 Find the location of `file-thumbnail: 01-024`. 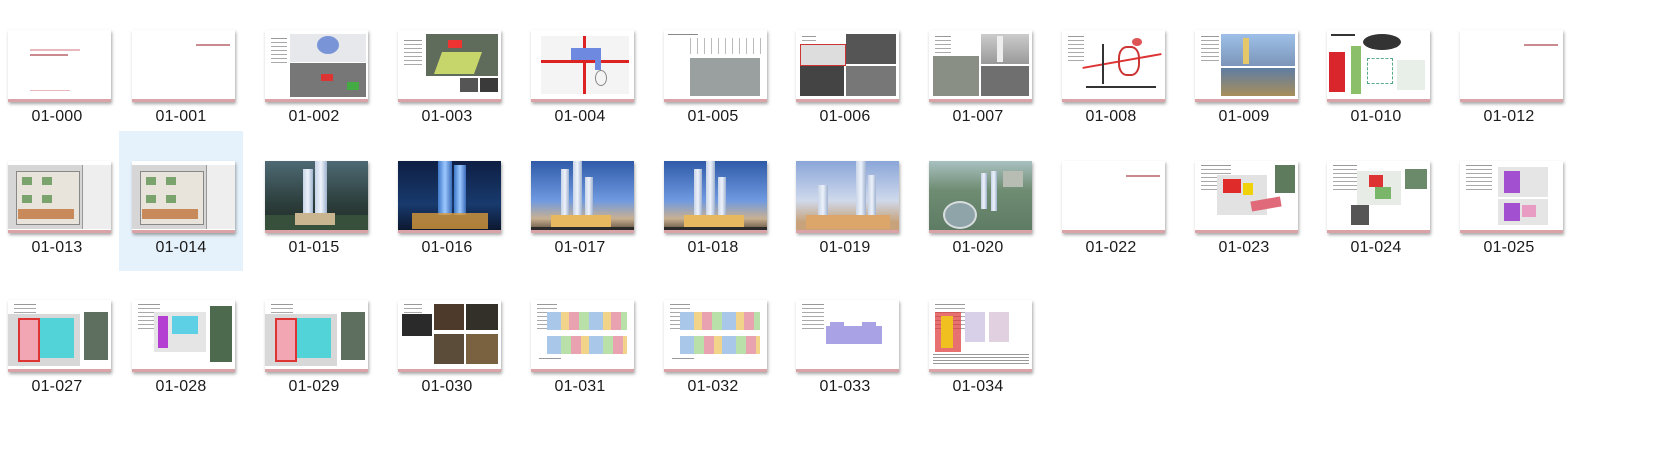

file-thumbnail: 01-024 is located at coordinates (1376, 201).